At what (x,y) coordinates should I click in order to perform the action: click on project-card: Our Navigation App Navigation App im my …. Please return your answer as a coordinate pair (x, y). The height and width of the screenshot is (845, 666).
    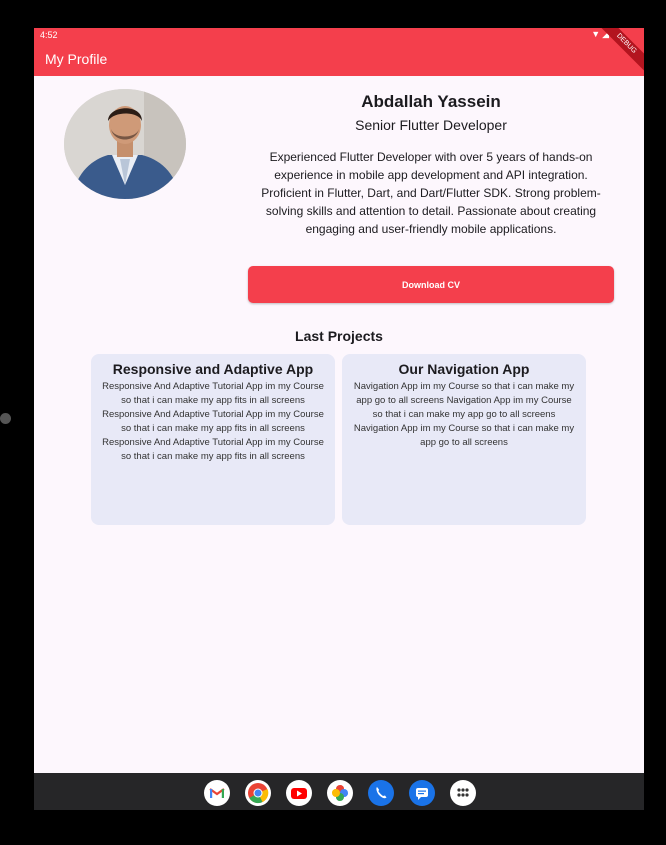
    Looking at the image, I should click on (464, 439).